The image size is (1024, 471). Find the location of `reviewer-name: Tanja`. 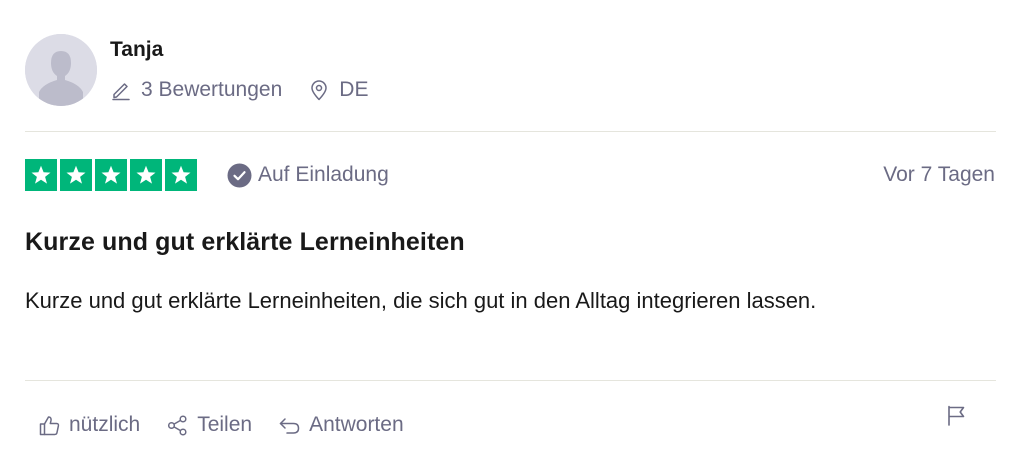

reviewer-name: Tanja is located at coordinates (136, 50).